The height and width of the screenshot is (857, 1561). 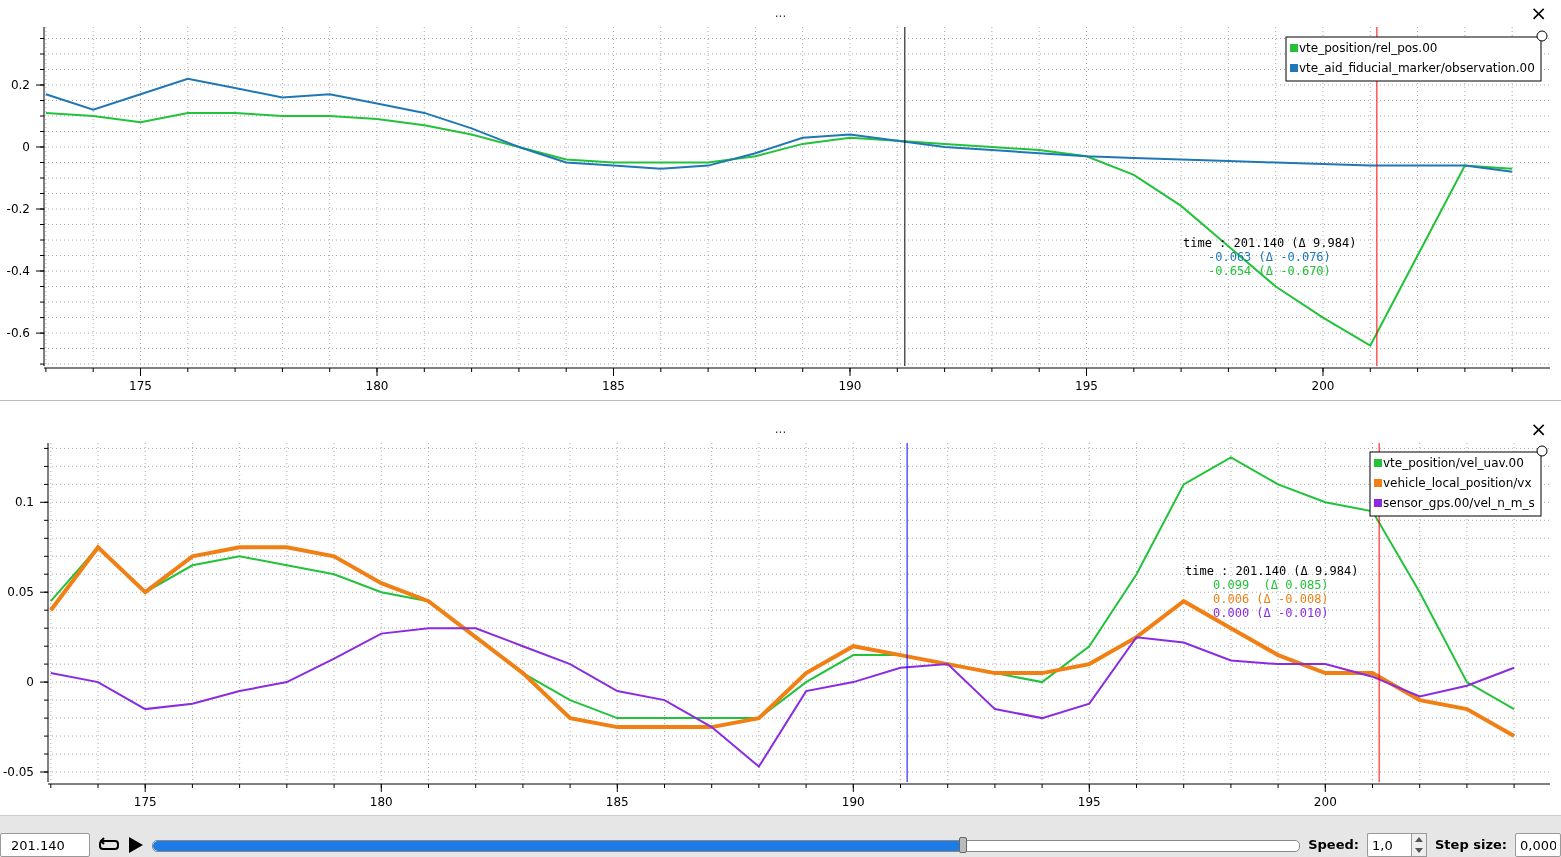 What do you see at coordinates (1269, 271) in the screenshot?
I see `tooltip-text: -0.654 (Δ -0.670)` at bounding box center [1269, 271].